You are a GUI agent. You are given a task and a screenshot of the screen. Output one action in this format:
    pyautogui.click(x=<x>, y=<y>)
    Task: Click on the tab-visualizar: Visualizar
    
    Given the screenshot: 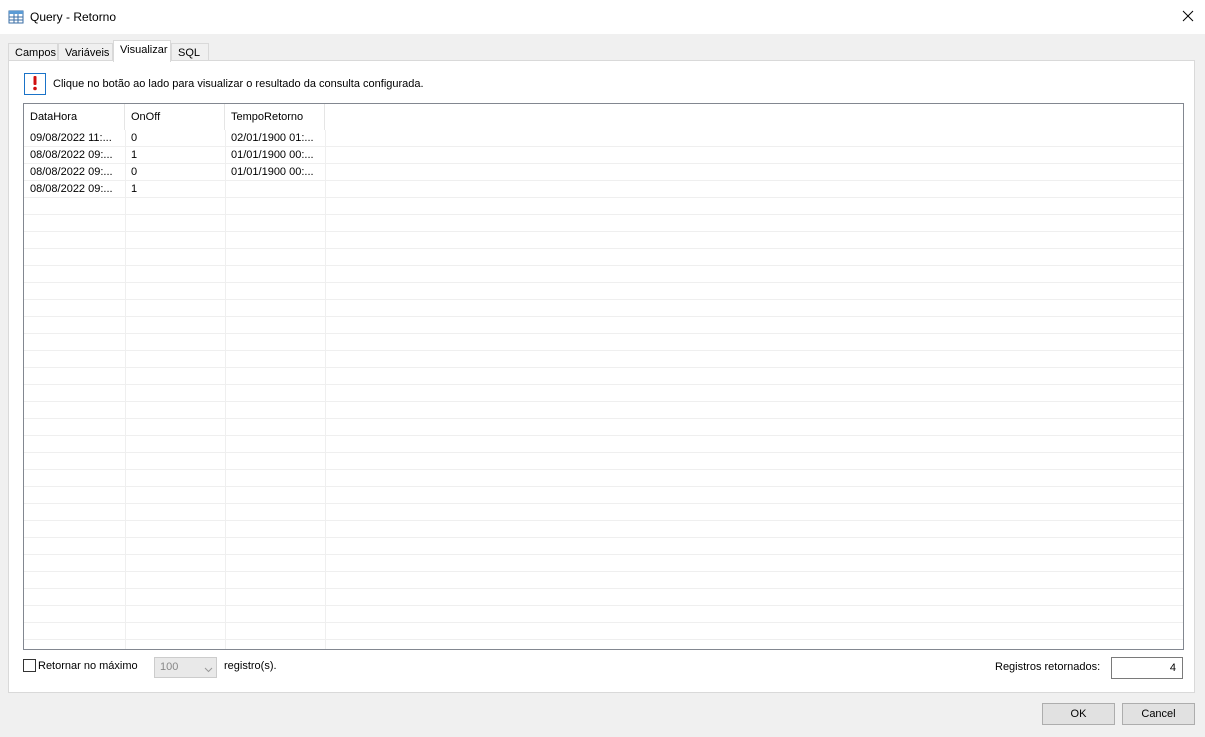 What is the action you would take?
    pyautogui.click(x=142, y=51)
    